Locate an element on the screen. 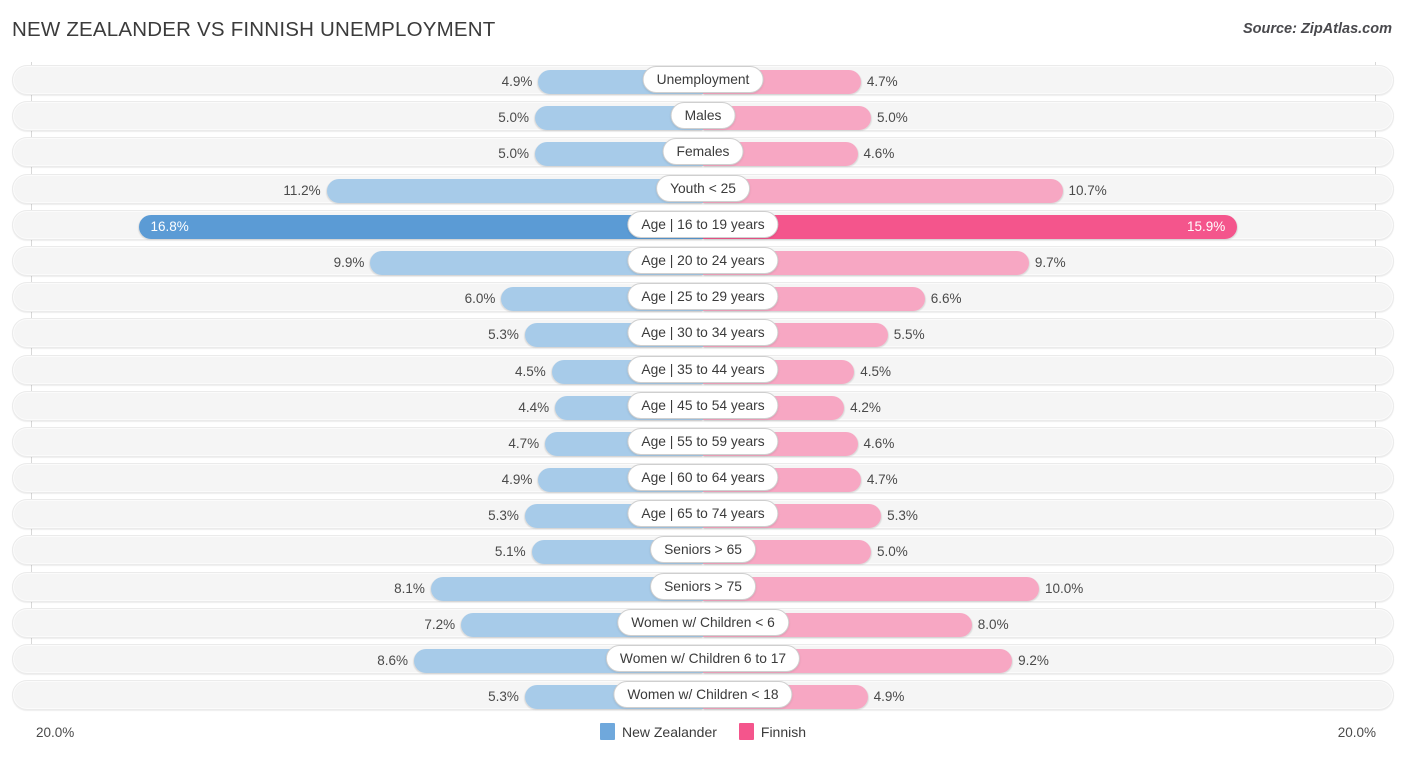 This screenshot has width=1406, height=757. value-label-finnish: 4.5% is located at coordinates (875, 371).